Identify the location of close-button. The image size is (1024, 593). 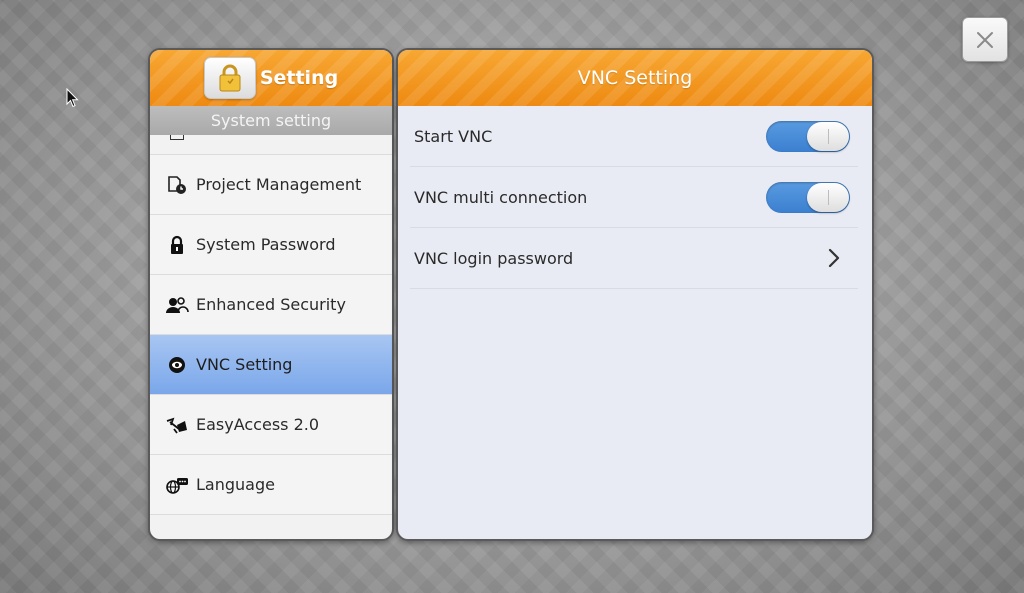
(985, 39).